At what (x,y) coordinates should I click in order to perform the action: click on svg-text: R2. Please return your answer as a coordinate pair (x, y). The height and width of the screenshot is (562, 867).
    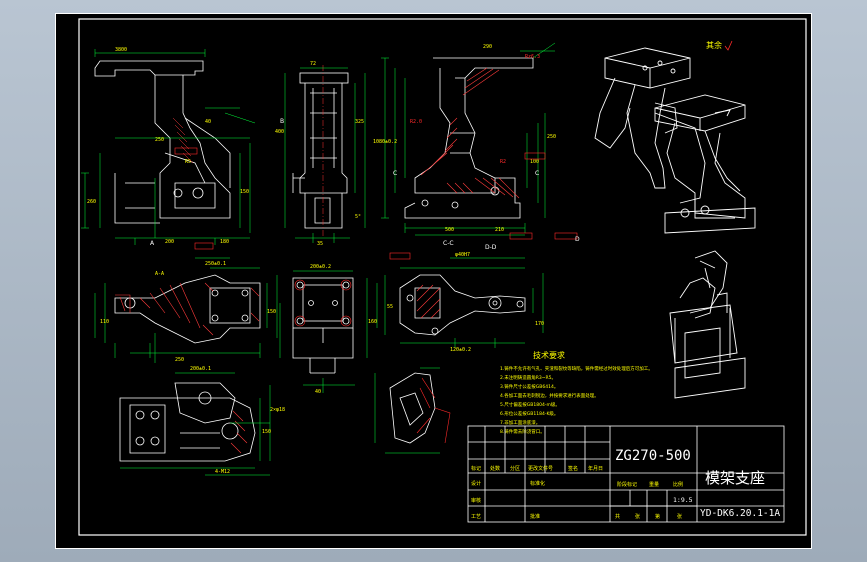
    Looking at the image, I should click on (503, 162).